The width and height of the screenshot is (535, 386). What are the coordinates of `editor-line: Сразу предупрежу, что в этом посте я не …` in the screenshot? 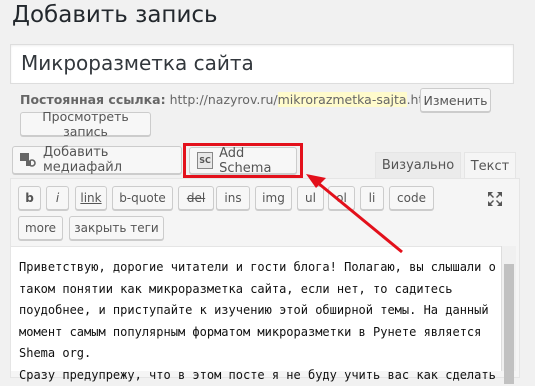 It's located at (260, 375).